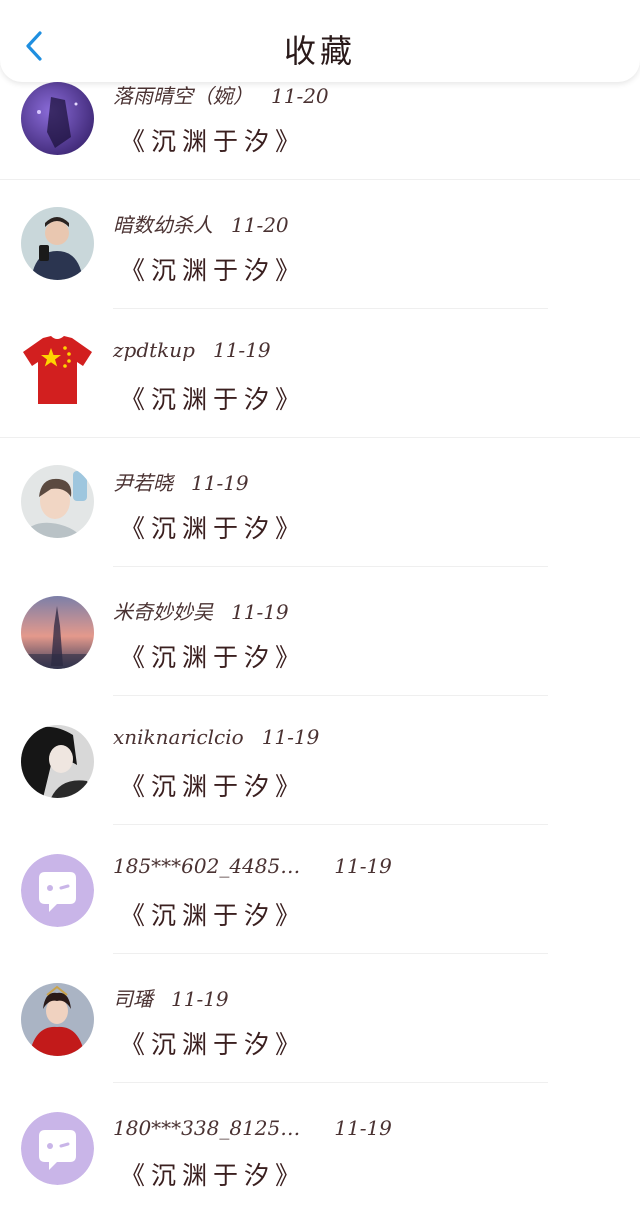  What do you see at coordinates (320, 503) in the screenshot?
I see `list-item: 尹若晓 11-19 《沉渊于汐》` at bounding box center [320, 503].